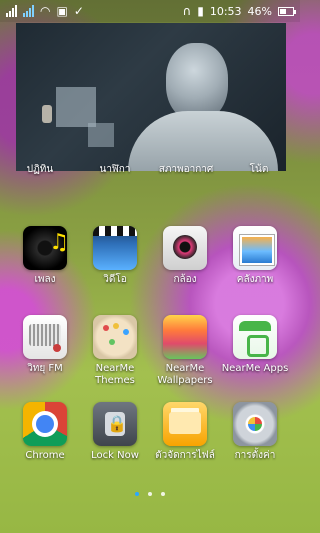  I want to click on app-fm-radio: วิทยุ FM, so click(45, 350).